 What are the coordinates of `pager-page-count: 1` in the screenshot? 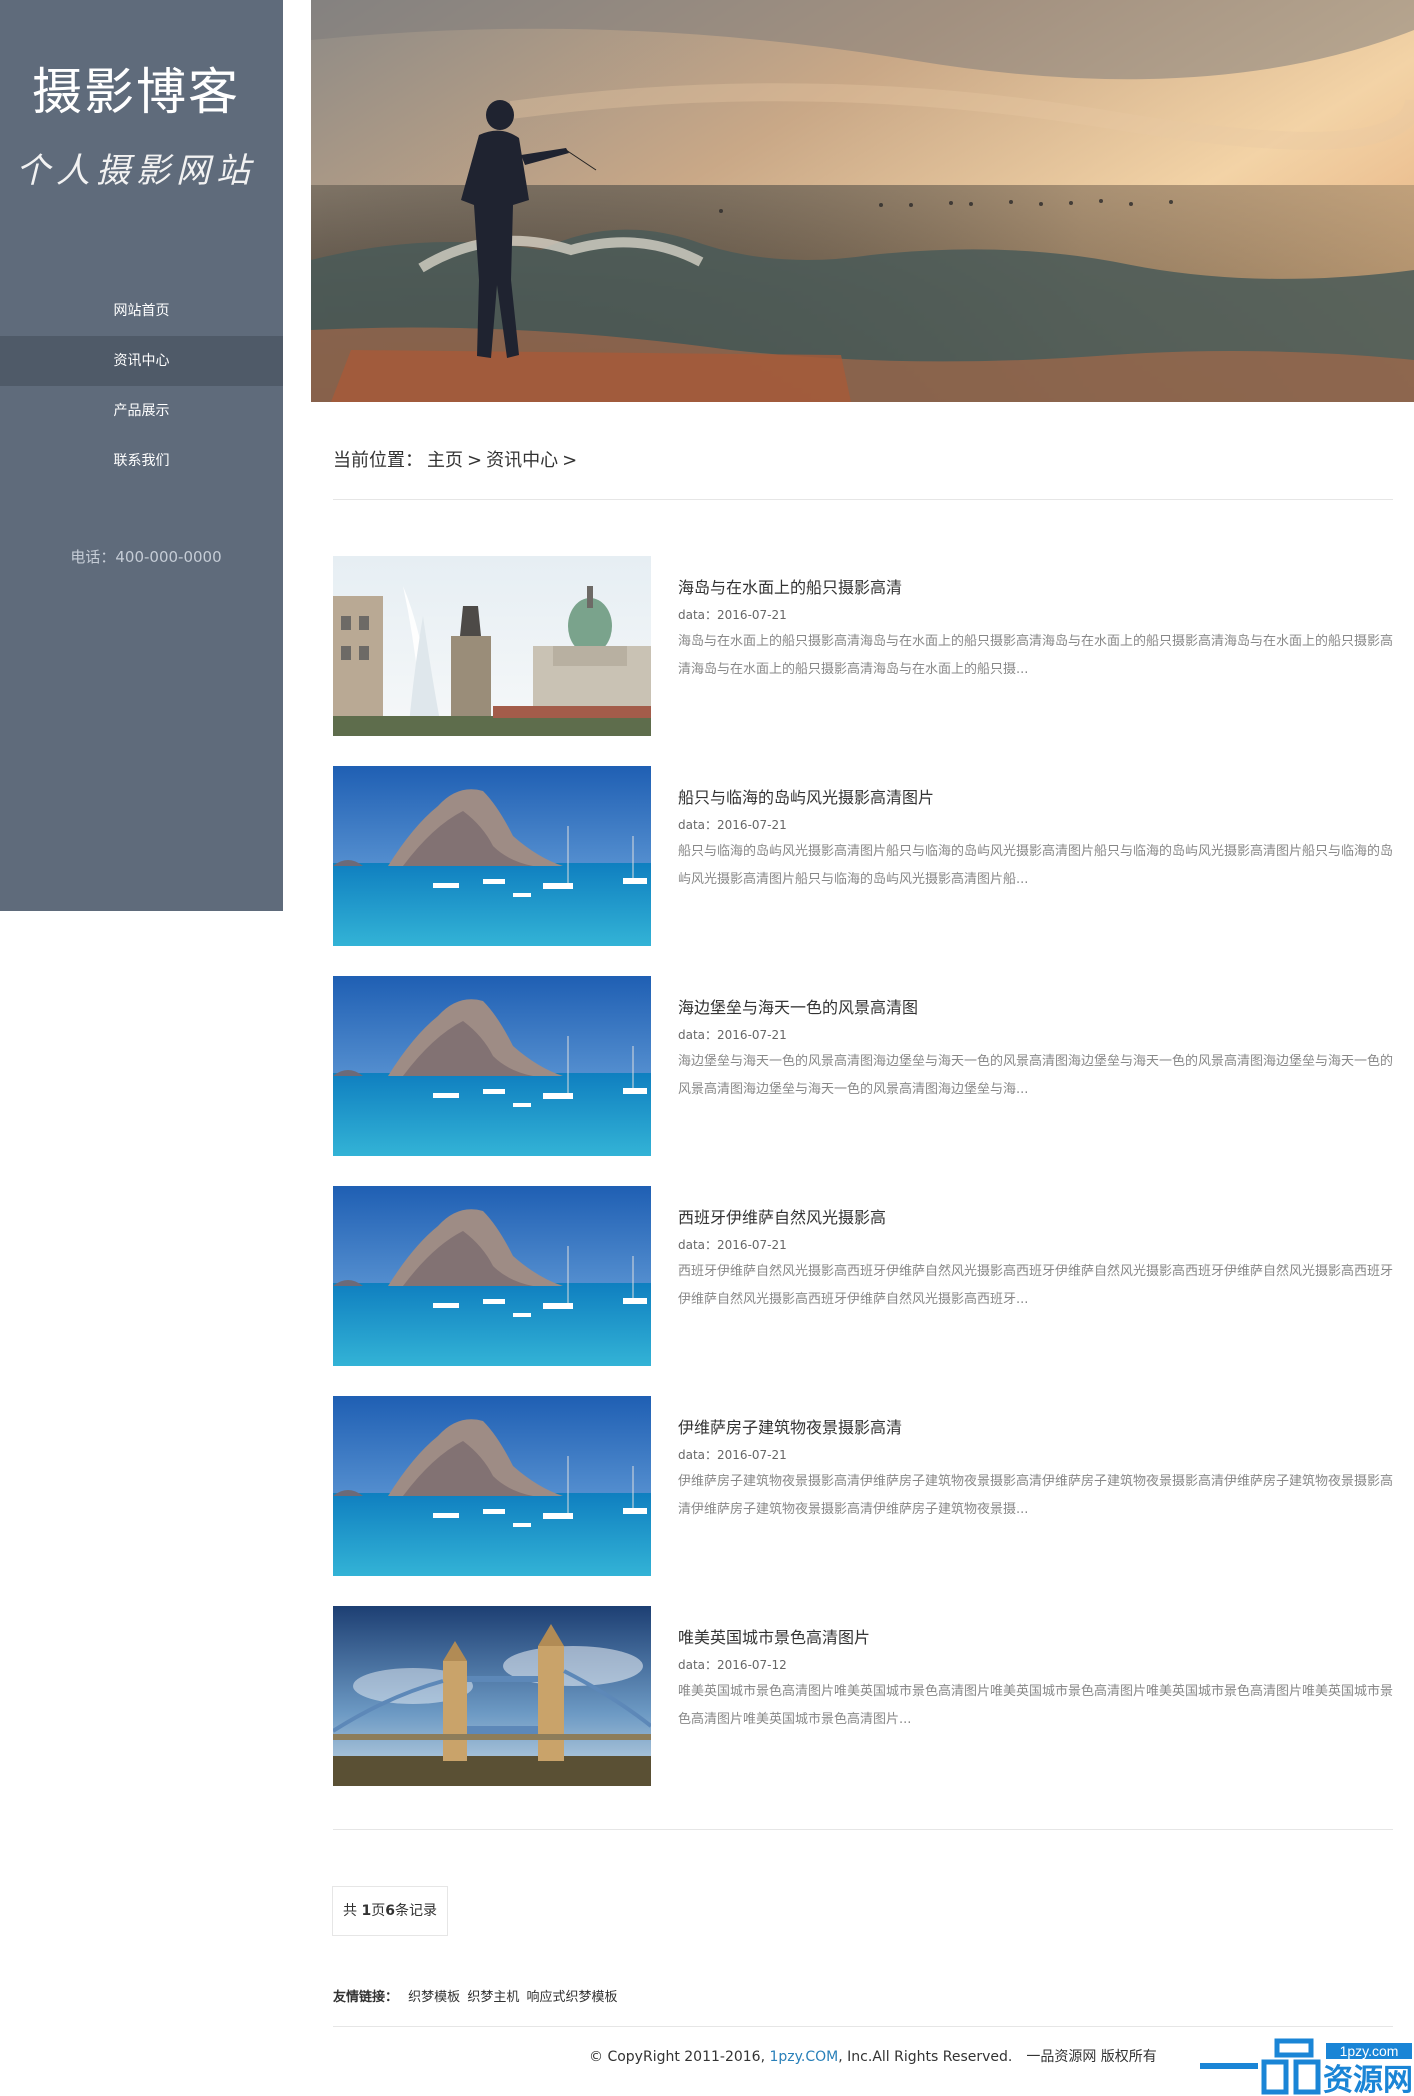 It's located at (366, 1911).